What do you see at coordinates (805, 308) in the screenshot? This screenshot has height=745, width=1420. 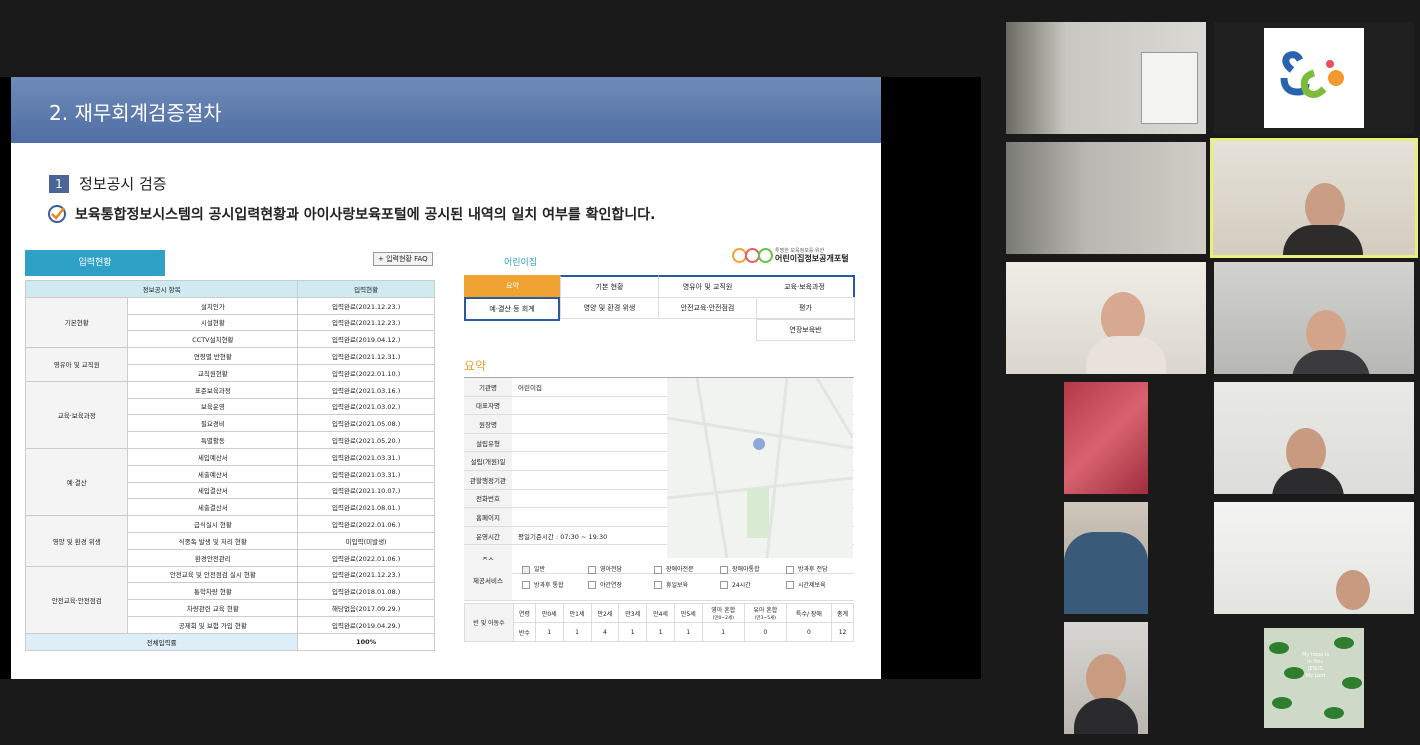 I see `tab-evaluation: 평가` at bounding box center [805, 308].